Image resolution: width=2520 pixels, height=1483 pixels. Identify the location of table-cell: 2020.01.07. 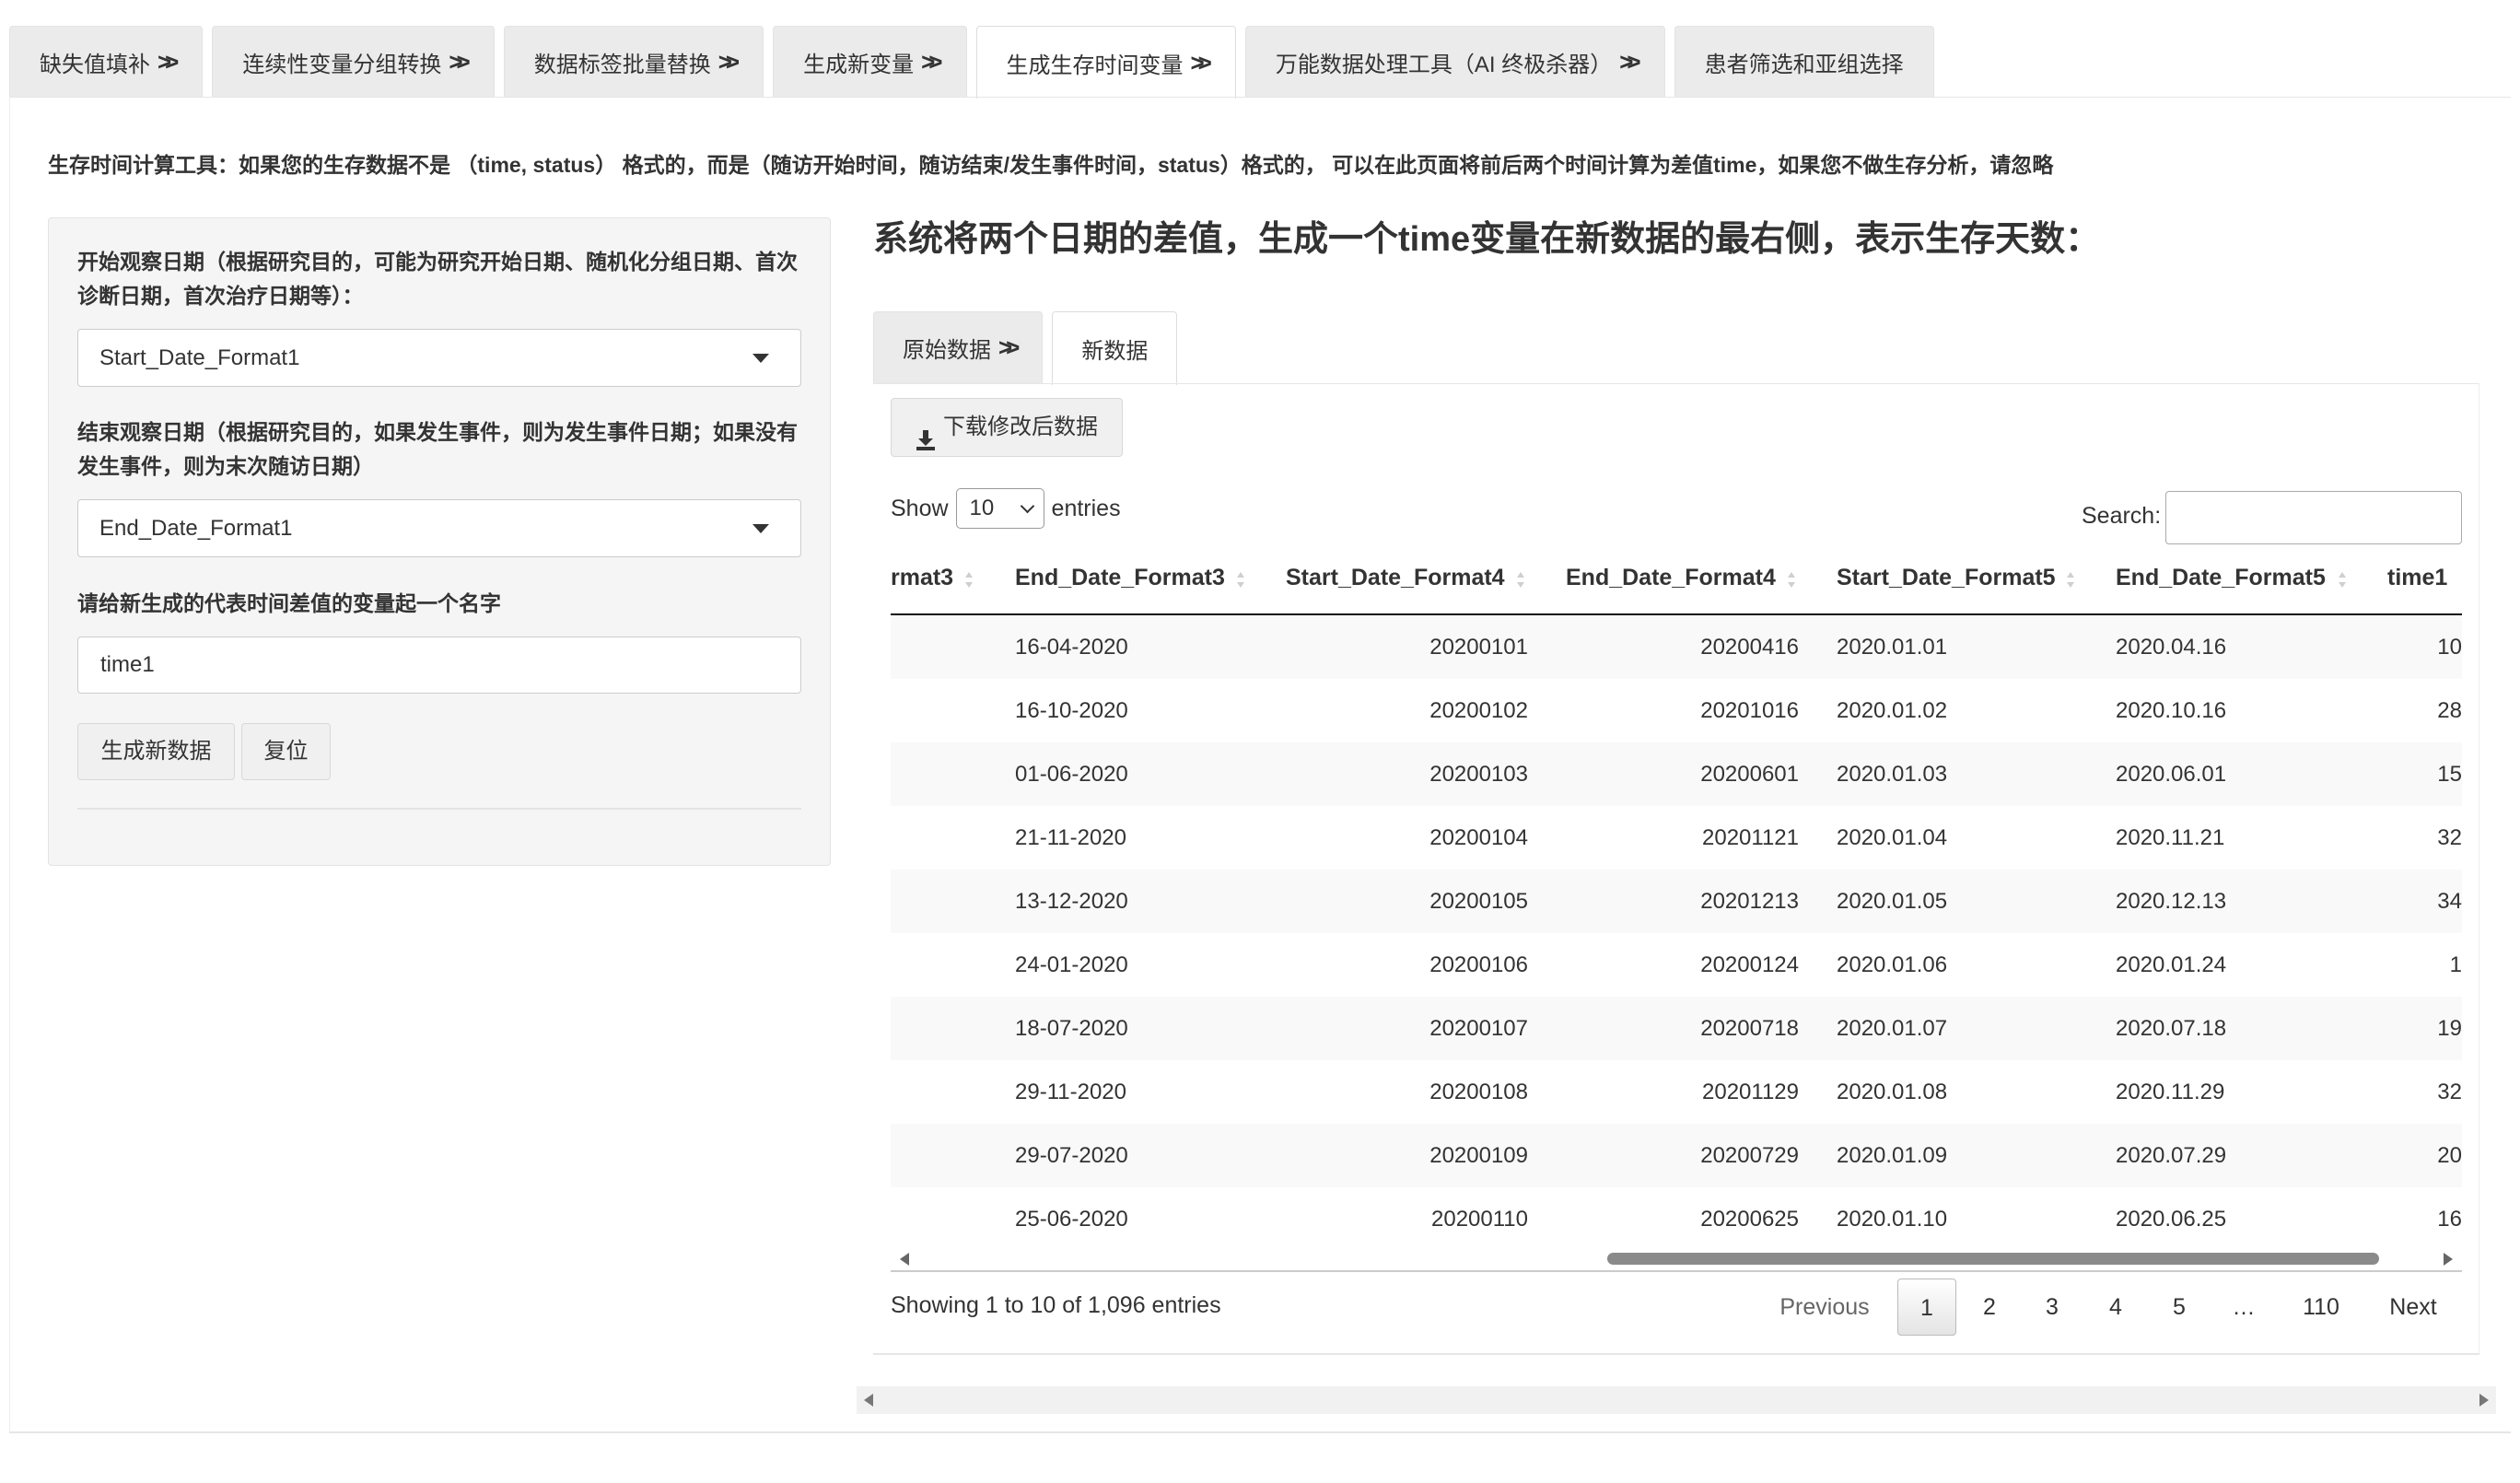
(1892, 1028).